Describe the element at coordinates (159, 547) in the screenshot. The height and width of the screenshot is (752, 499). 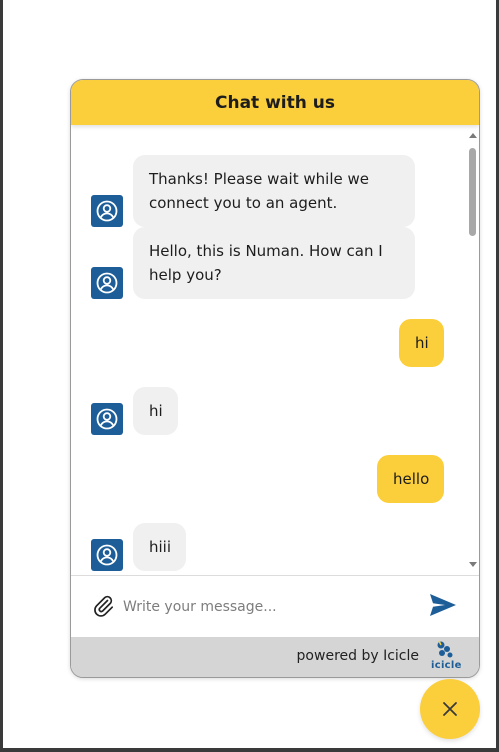
I see `message-bubble: hiii` at that location.